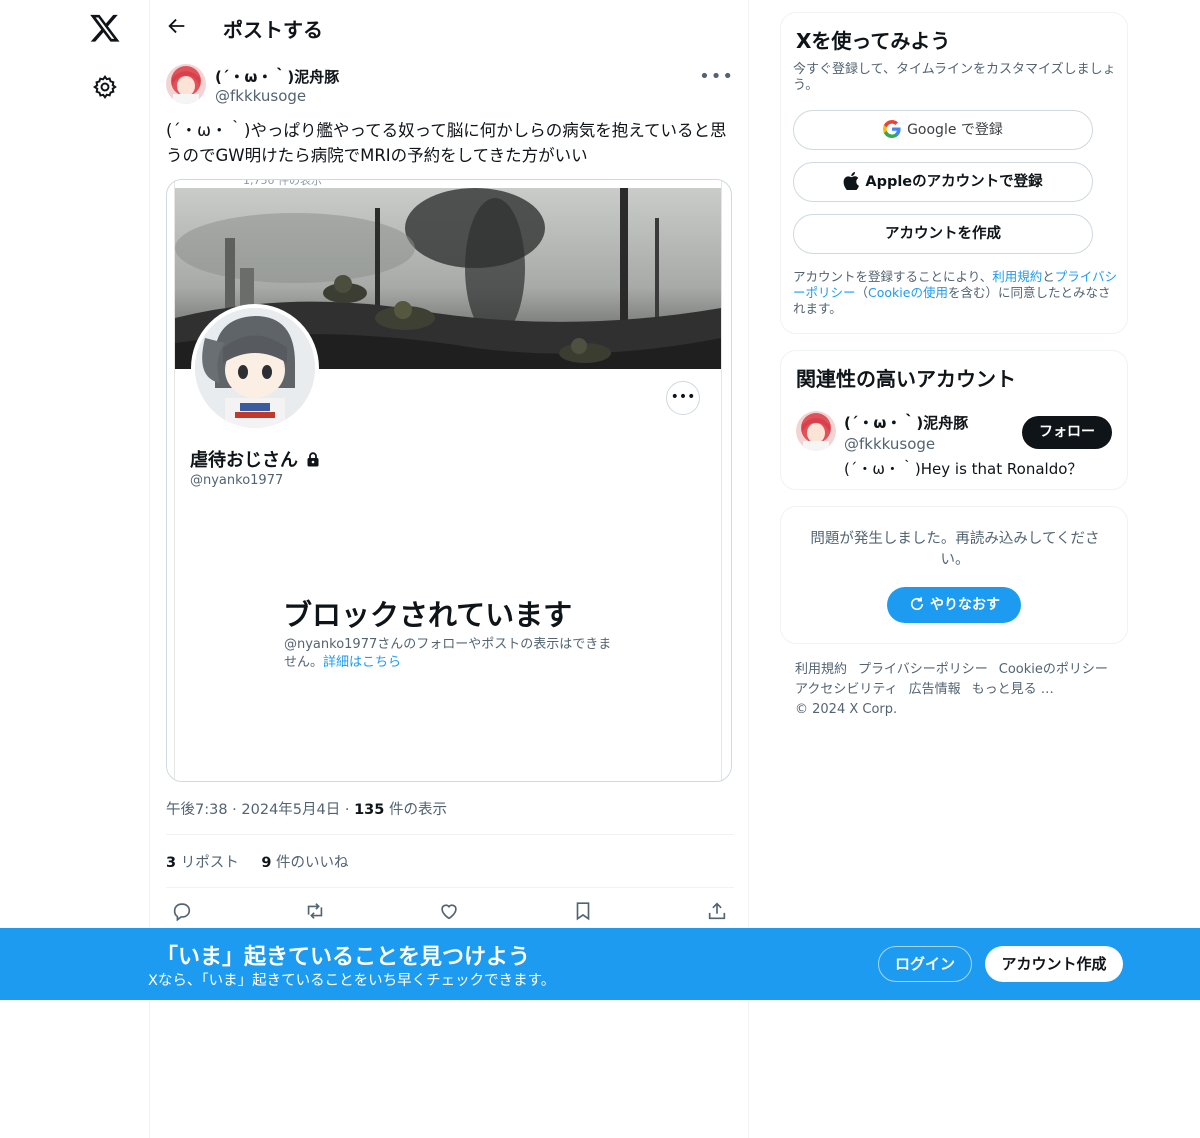 The height and width of the screenshot is (1138, 1200). I want to click on post-date: 2024年5月4日, so click(290, 810).